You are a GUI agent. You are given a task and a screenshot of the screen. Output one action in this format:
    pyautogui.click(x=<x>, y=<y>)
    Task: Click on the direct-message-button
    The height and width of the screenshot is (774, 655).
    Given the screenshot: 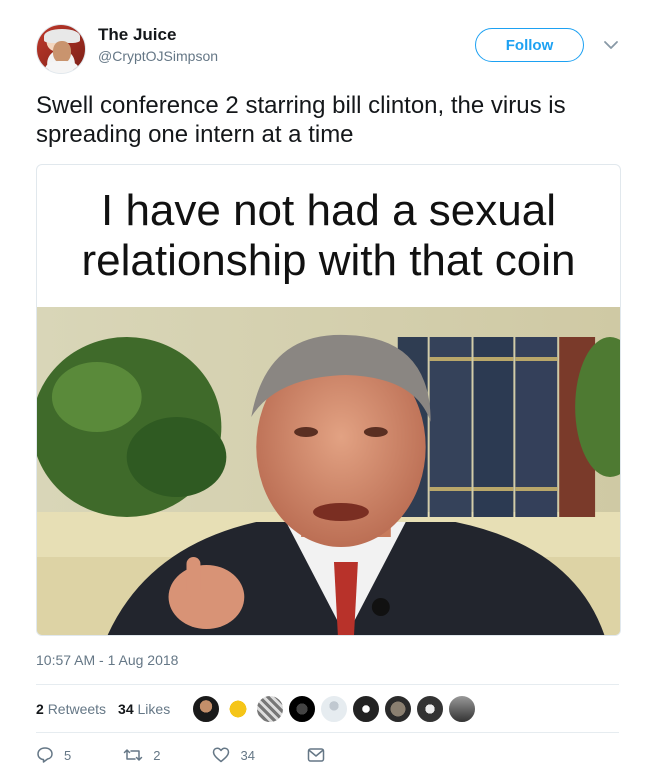 What is the action you would take?
    pyautogui.click(x=321, y=755)
    